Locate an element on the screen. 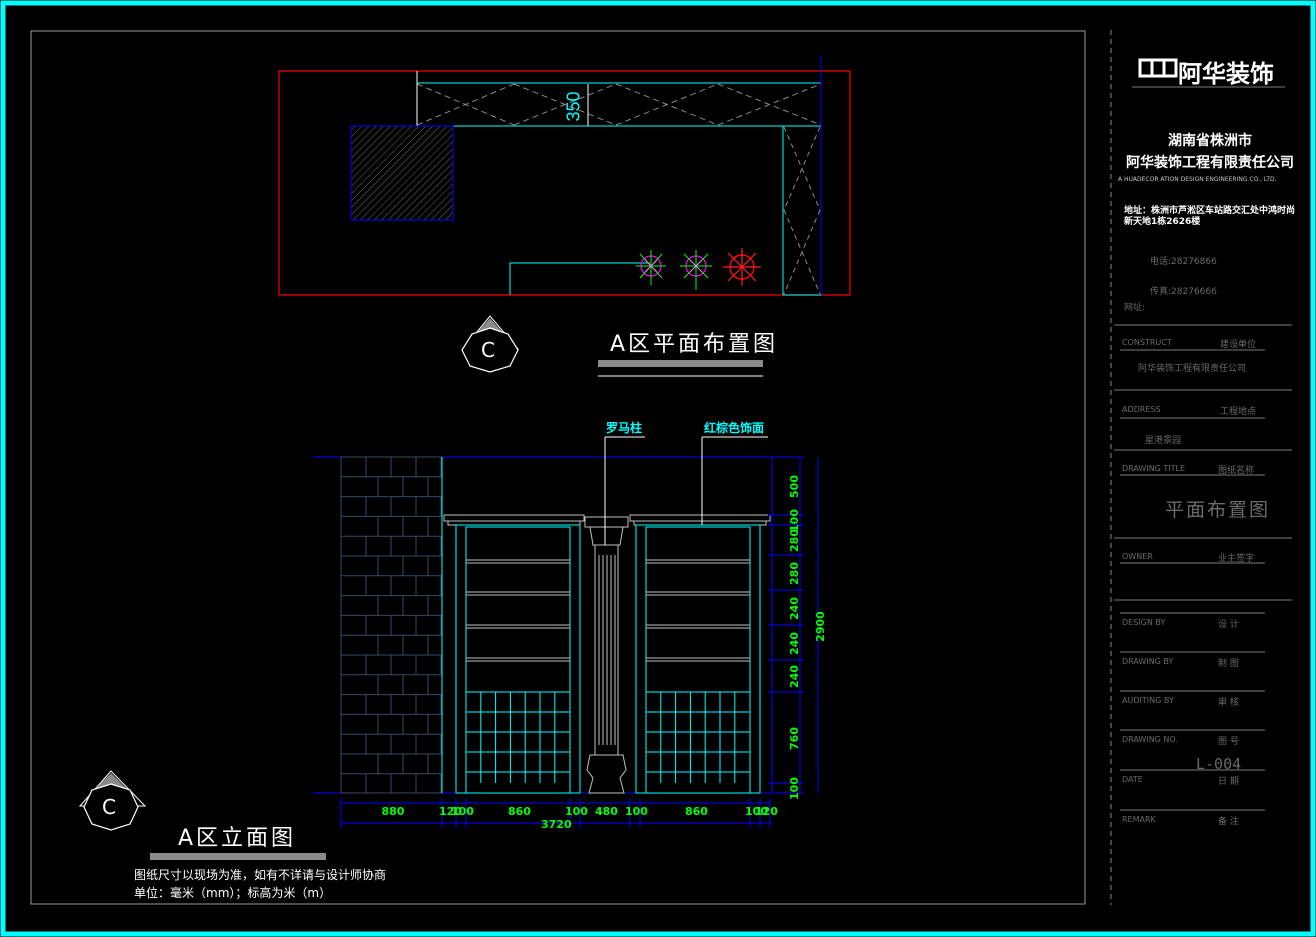 The height and width of the screenshot is (937, 1316). vertical-dim-text: 500 is located at coordinates (794, 486).